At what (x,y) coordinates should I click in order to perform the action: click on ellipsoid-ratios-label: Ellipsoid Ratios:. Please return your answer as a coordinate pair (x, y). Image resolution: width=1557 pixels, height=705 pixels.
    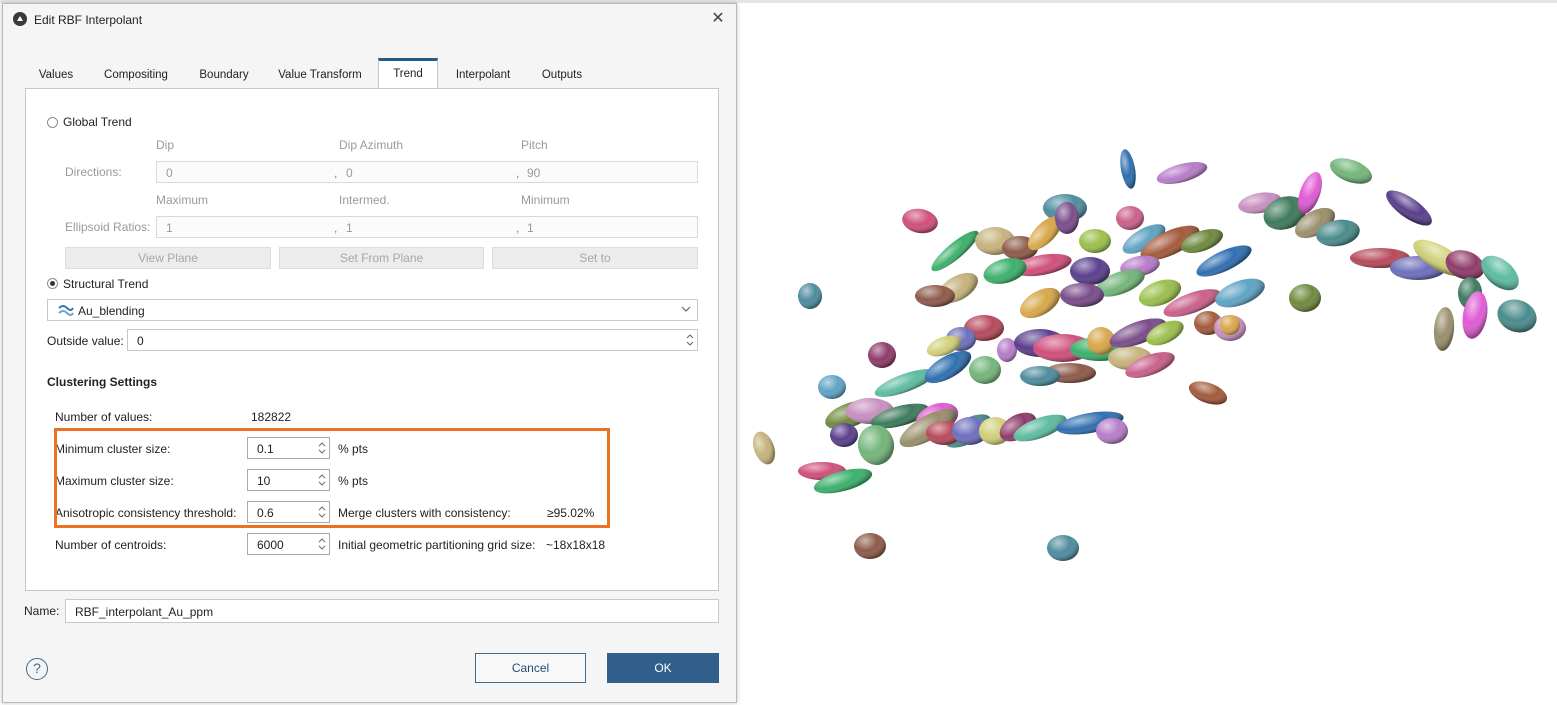
    Looking at the image, I should click on (108, 227).